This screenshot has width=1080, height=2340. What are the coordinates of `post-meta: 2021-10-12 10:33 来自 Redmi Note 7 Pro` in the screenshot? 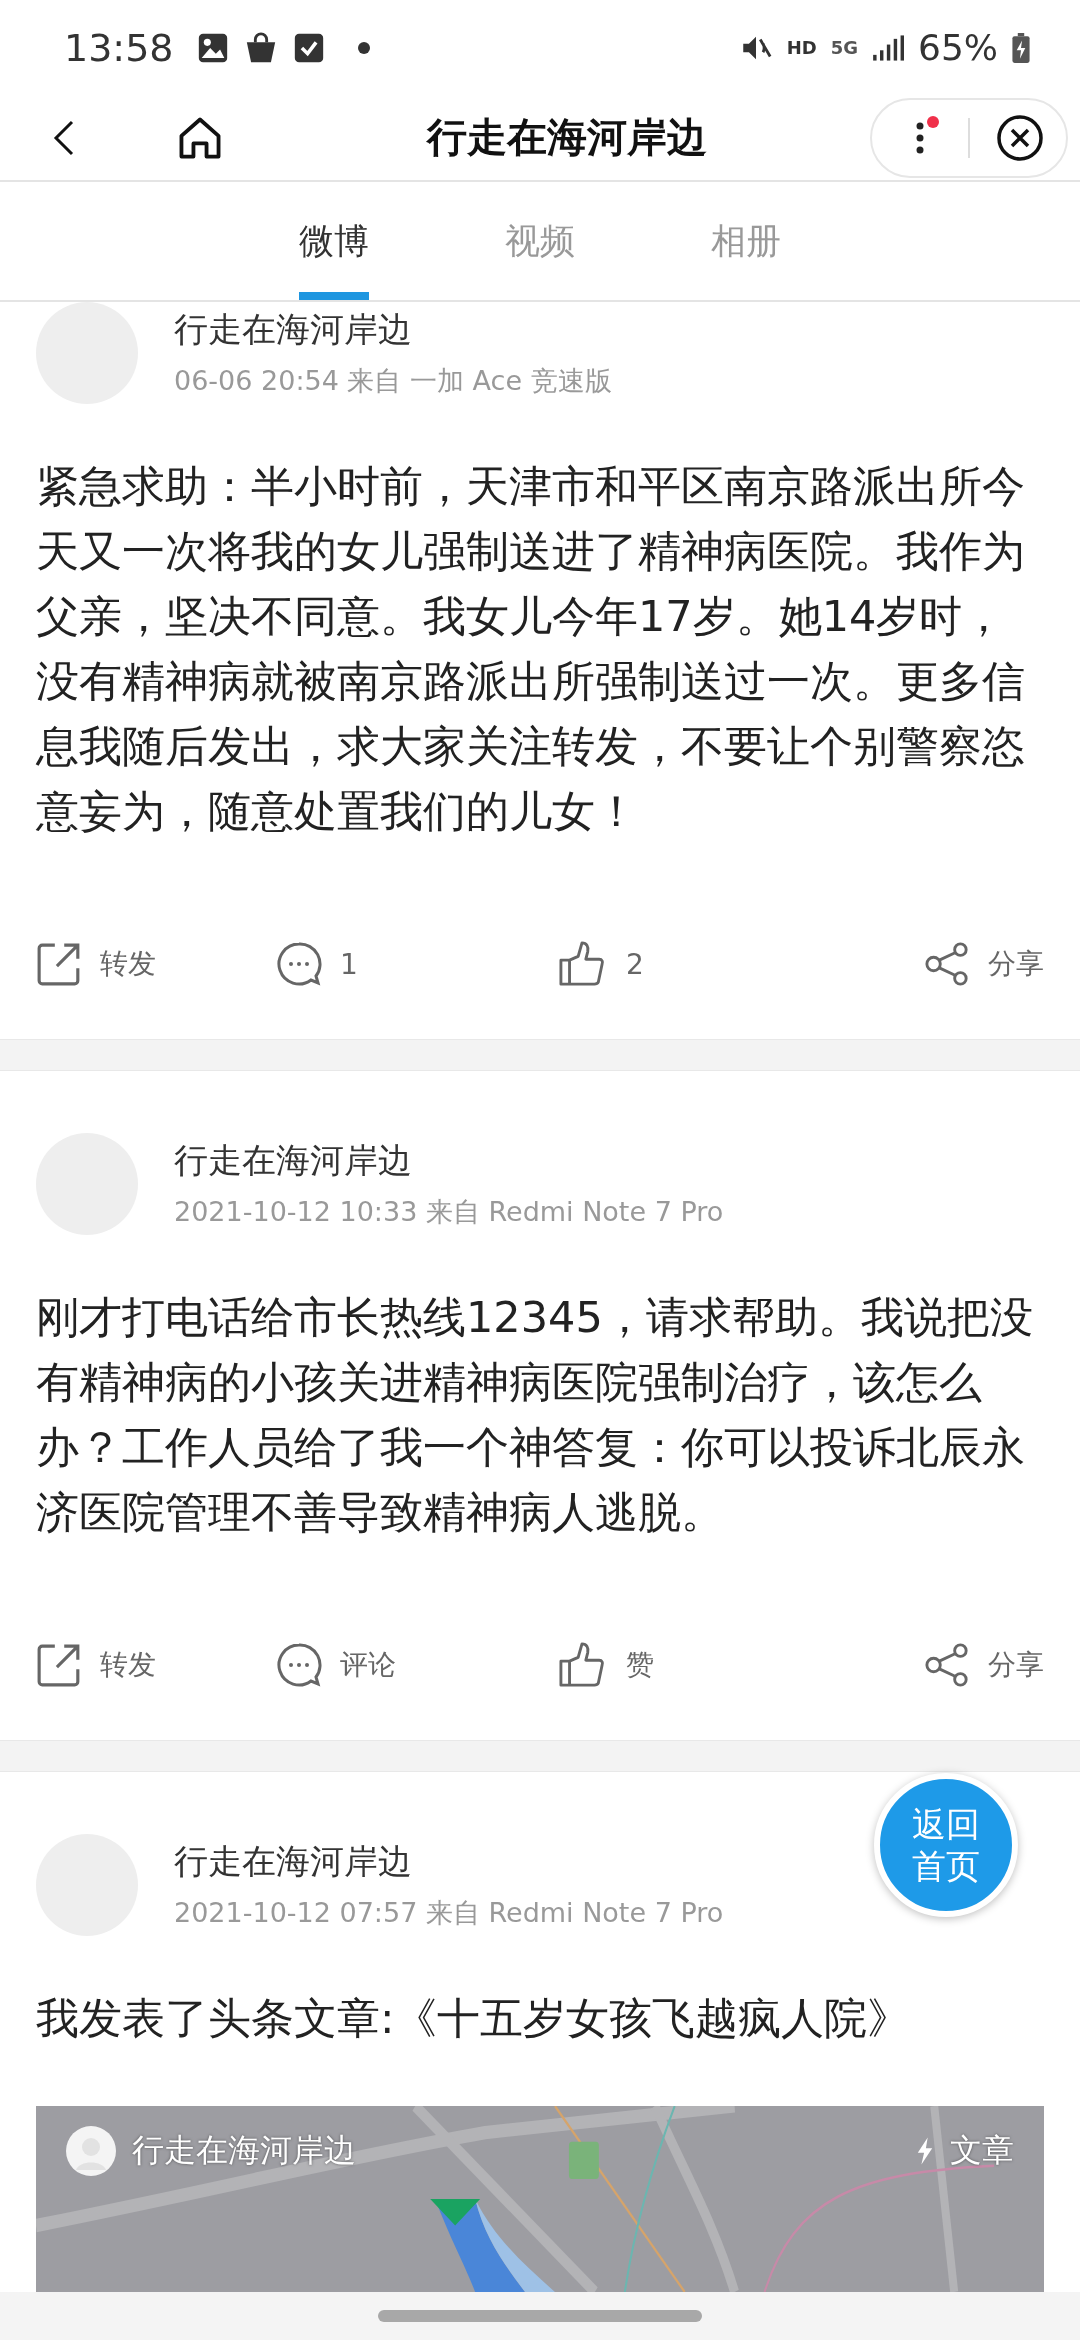 It's located at (449, 1212).